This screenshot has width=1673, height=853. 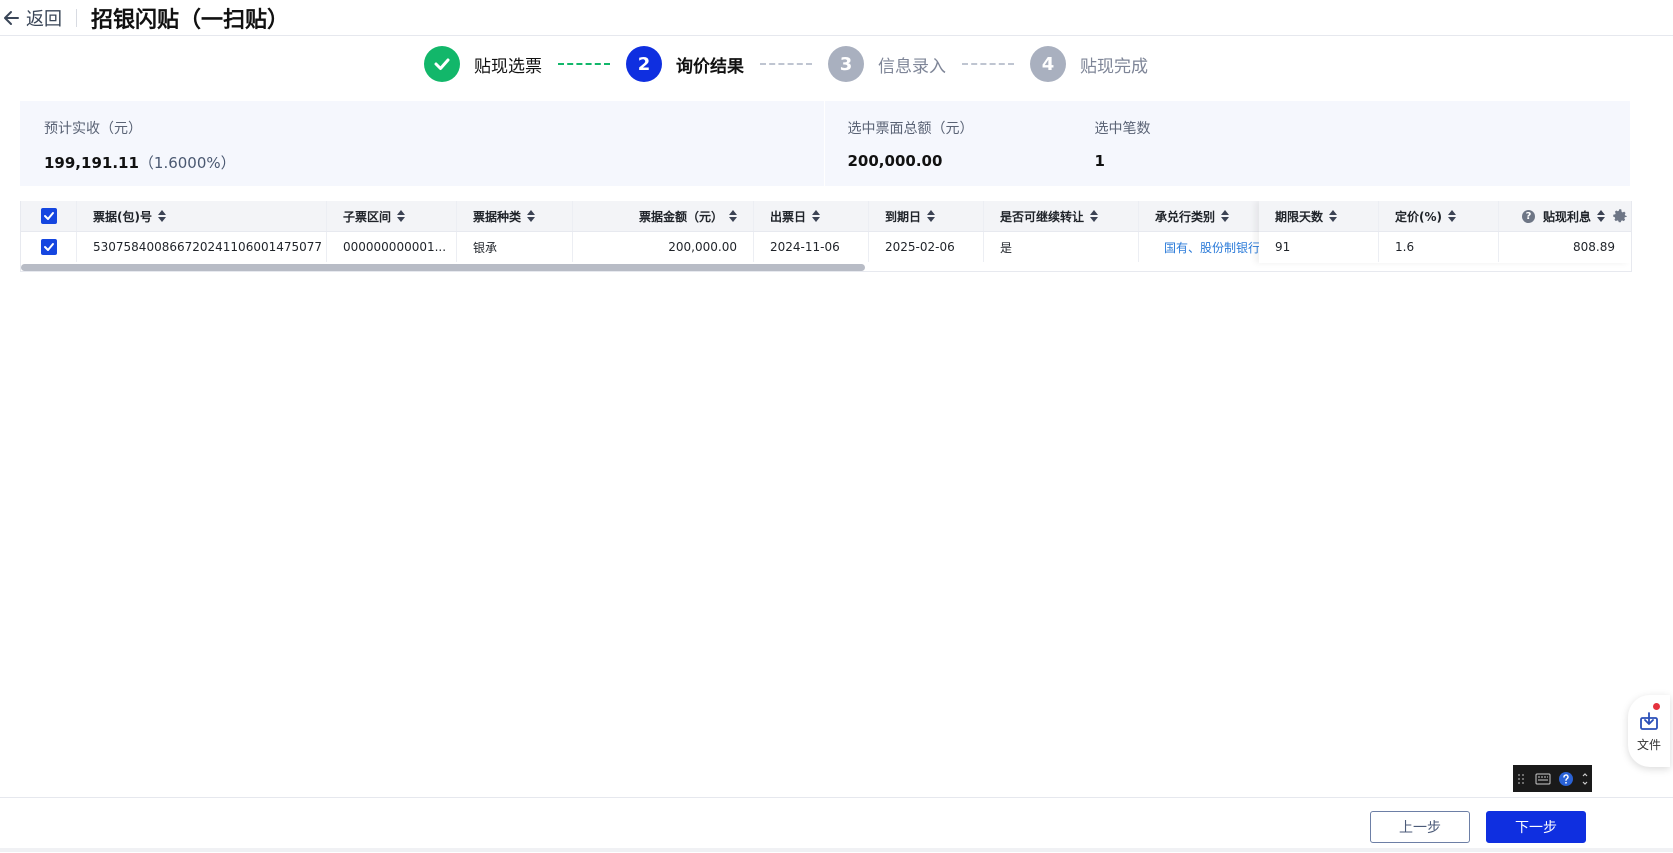 I want to click on step-4: 4 贴现完成, so click(x=1097, y=64).